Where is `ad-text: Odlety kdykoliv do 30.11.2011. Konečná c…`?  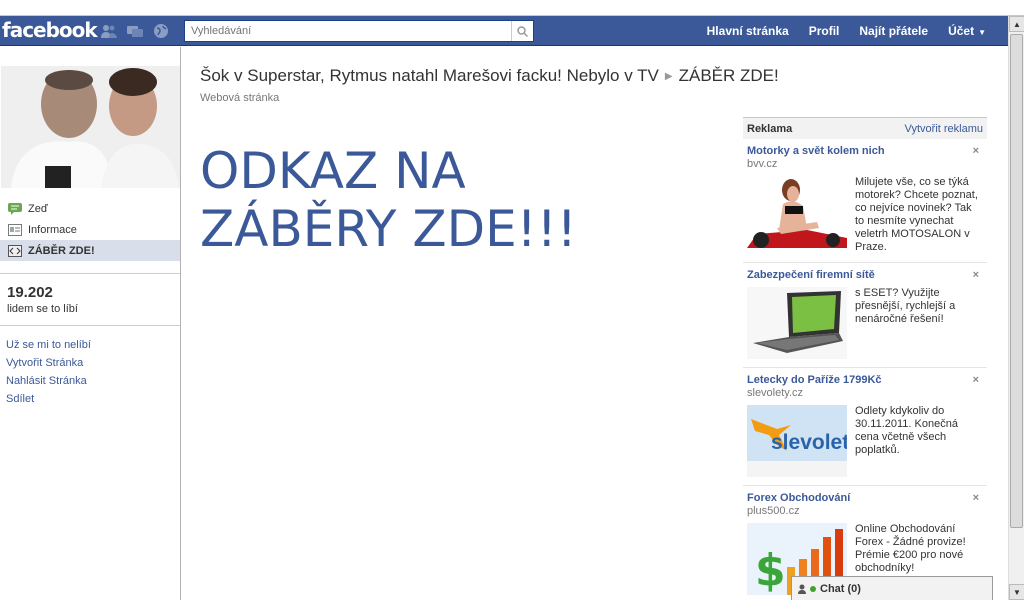 ad-text: Odlety kdykoliv do 30.11.2011. Konečná c… is located at coordinates (906, 430).